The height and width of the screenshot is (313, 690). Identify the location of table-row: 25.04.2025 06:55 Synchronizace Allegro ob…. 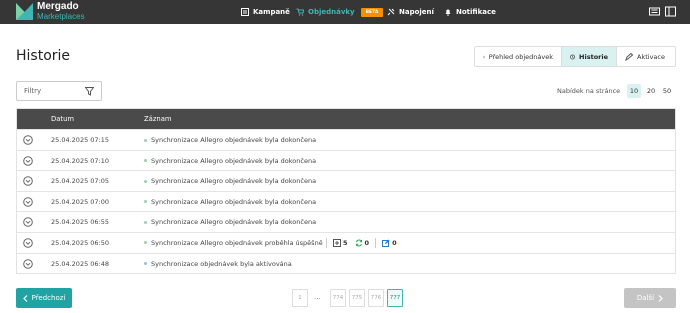
(346, 221).